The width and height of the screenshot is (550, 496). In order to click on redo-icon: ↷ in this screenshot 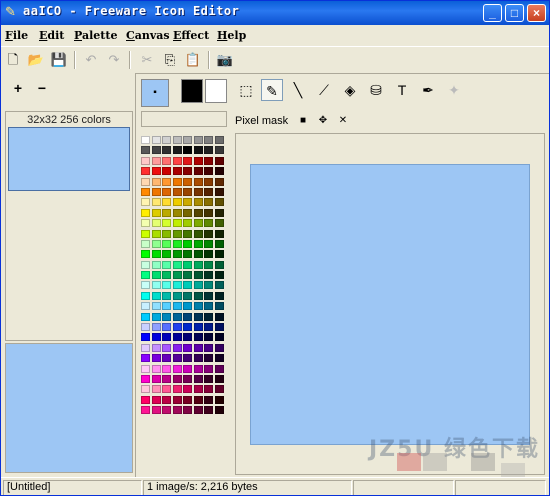, I will do `click(114, 60)`.